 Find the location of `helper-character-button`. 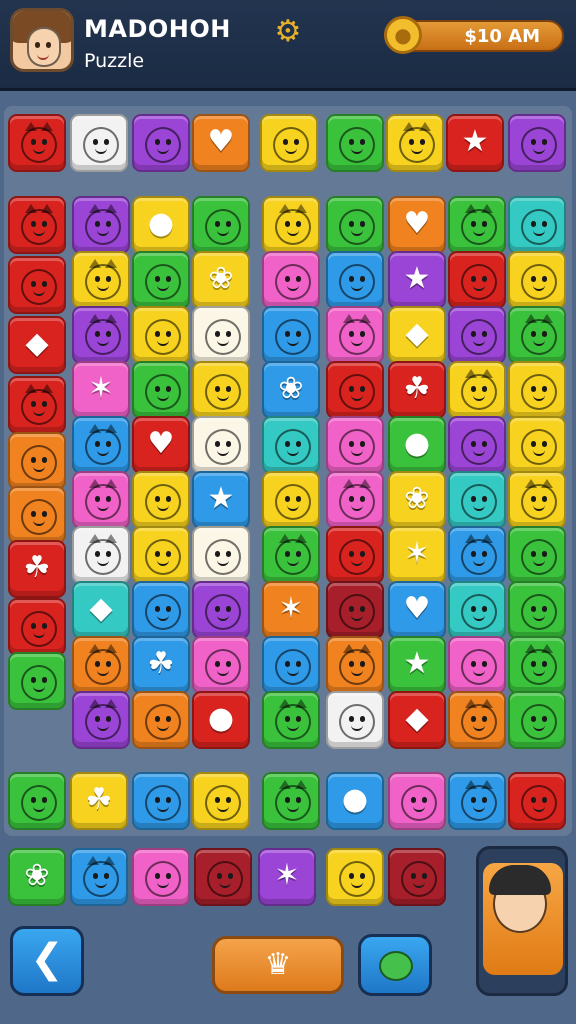

helper-character-button is located at coordinates (522, 921).